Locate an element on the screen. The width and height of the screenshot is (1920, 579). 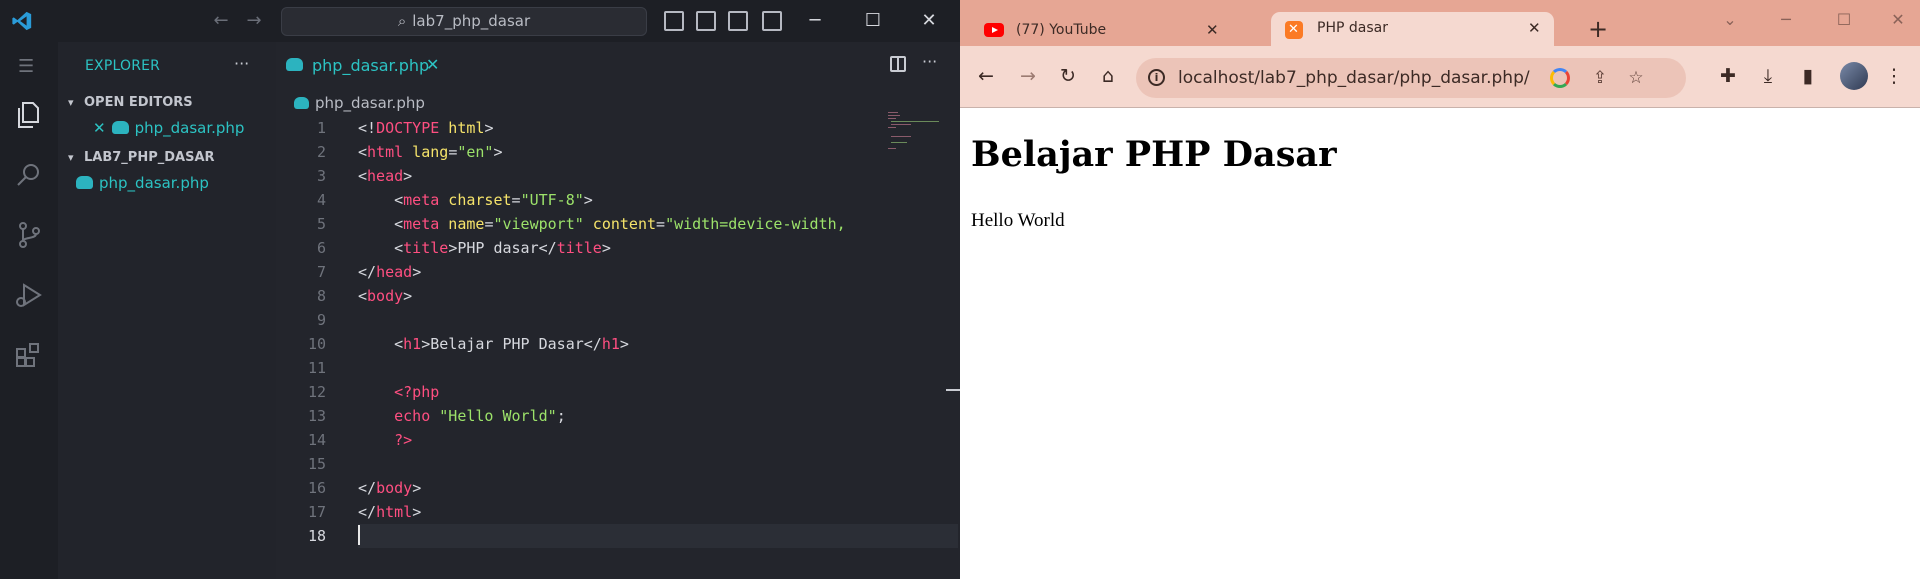
youtube-icon is located at coordinates (994, 30).